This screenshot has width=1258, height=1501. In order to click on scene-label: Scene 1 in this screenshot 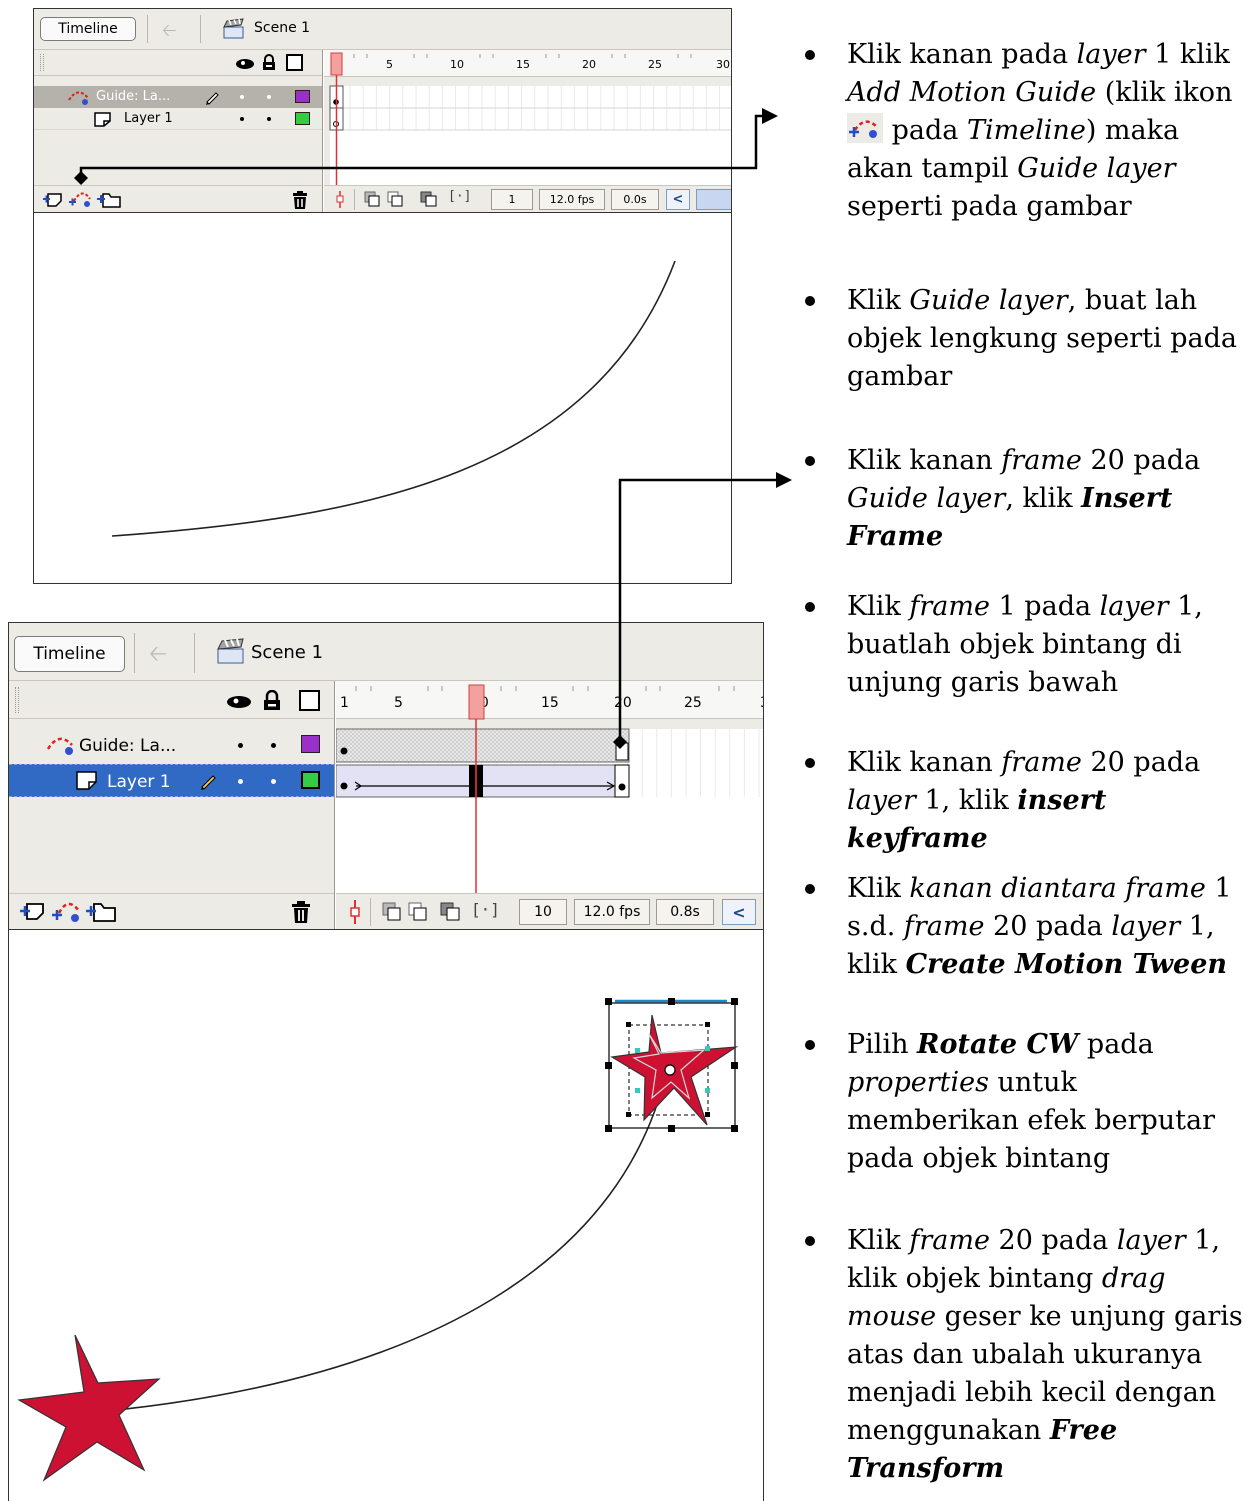, I will do `click(282, 28)`.